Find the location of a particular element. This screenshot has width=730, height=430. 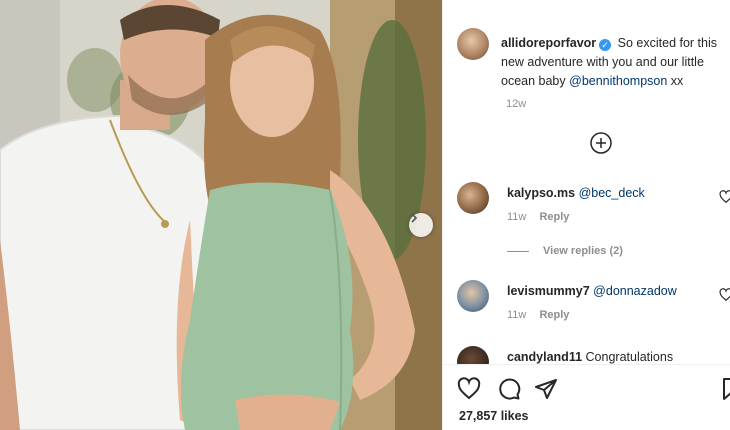

next-photo-button is located at coordinates (421, 225).